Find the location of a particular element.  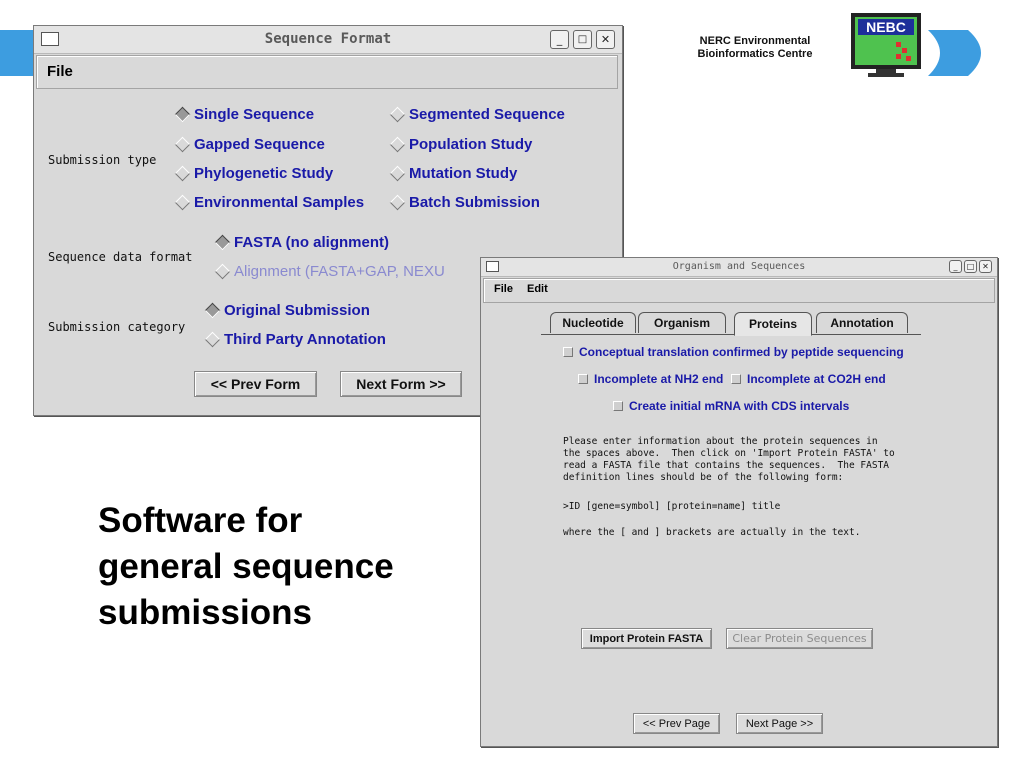

window-titlebar: Sequence Format _ □ ✕ is located at coordinates (328, 40).